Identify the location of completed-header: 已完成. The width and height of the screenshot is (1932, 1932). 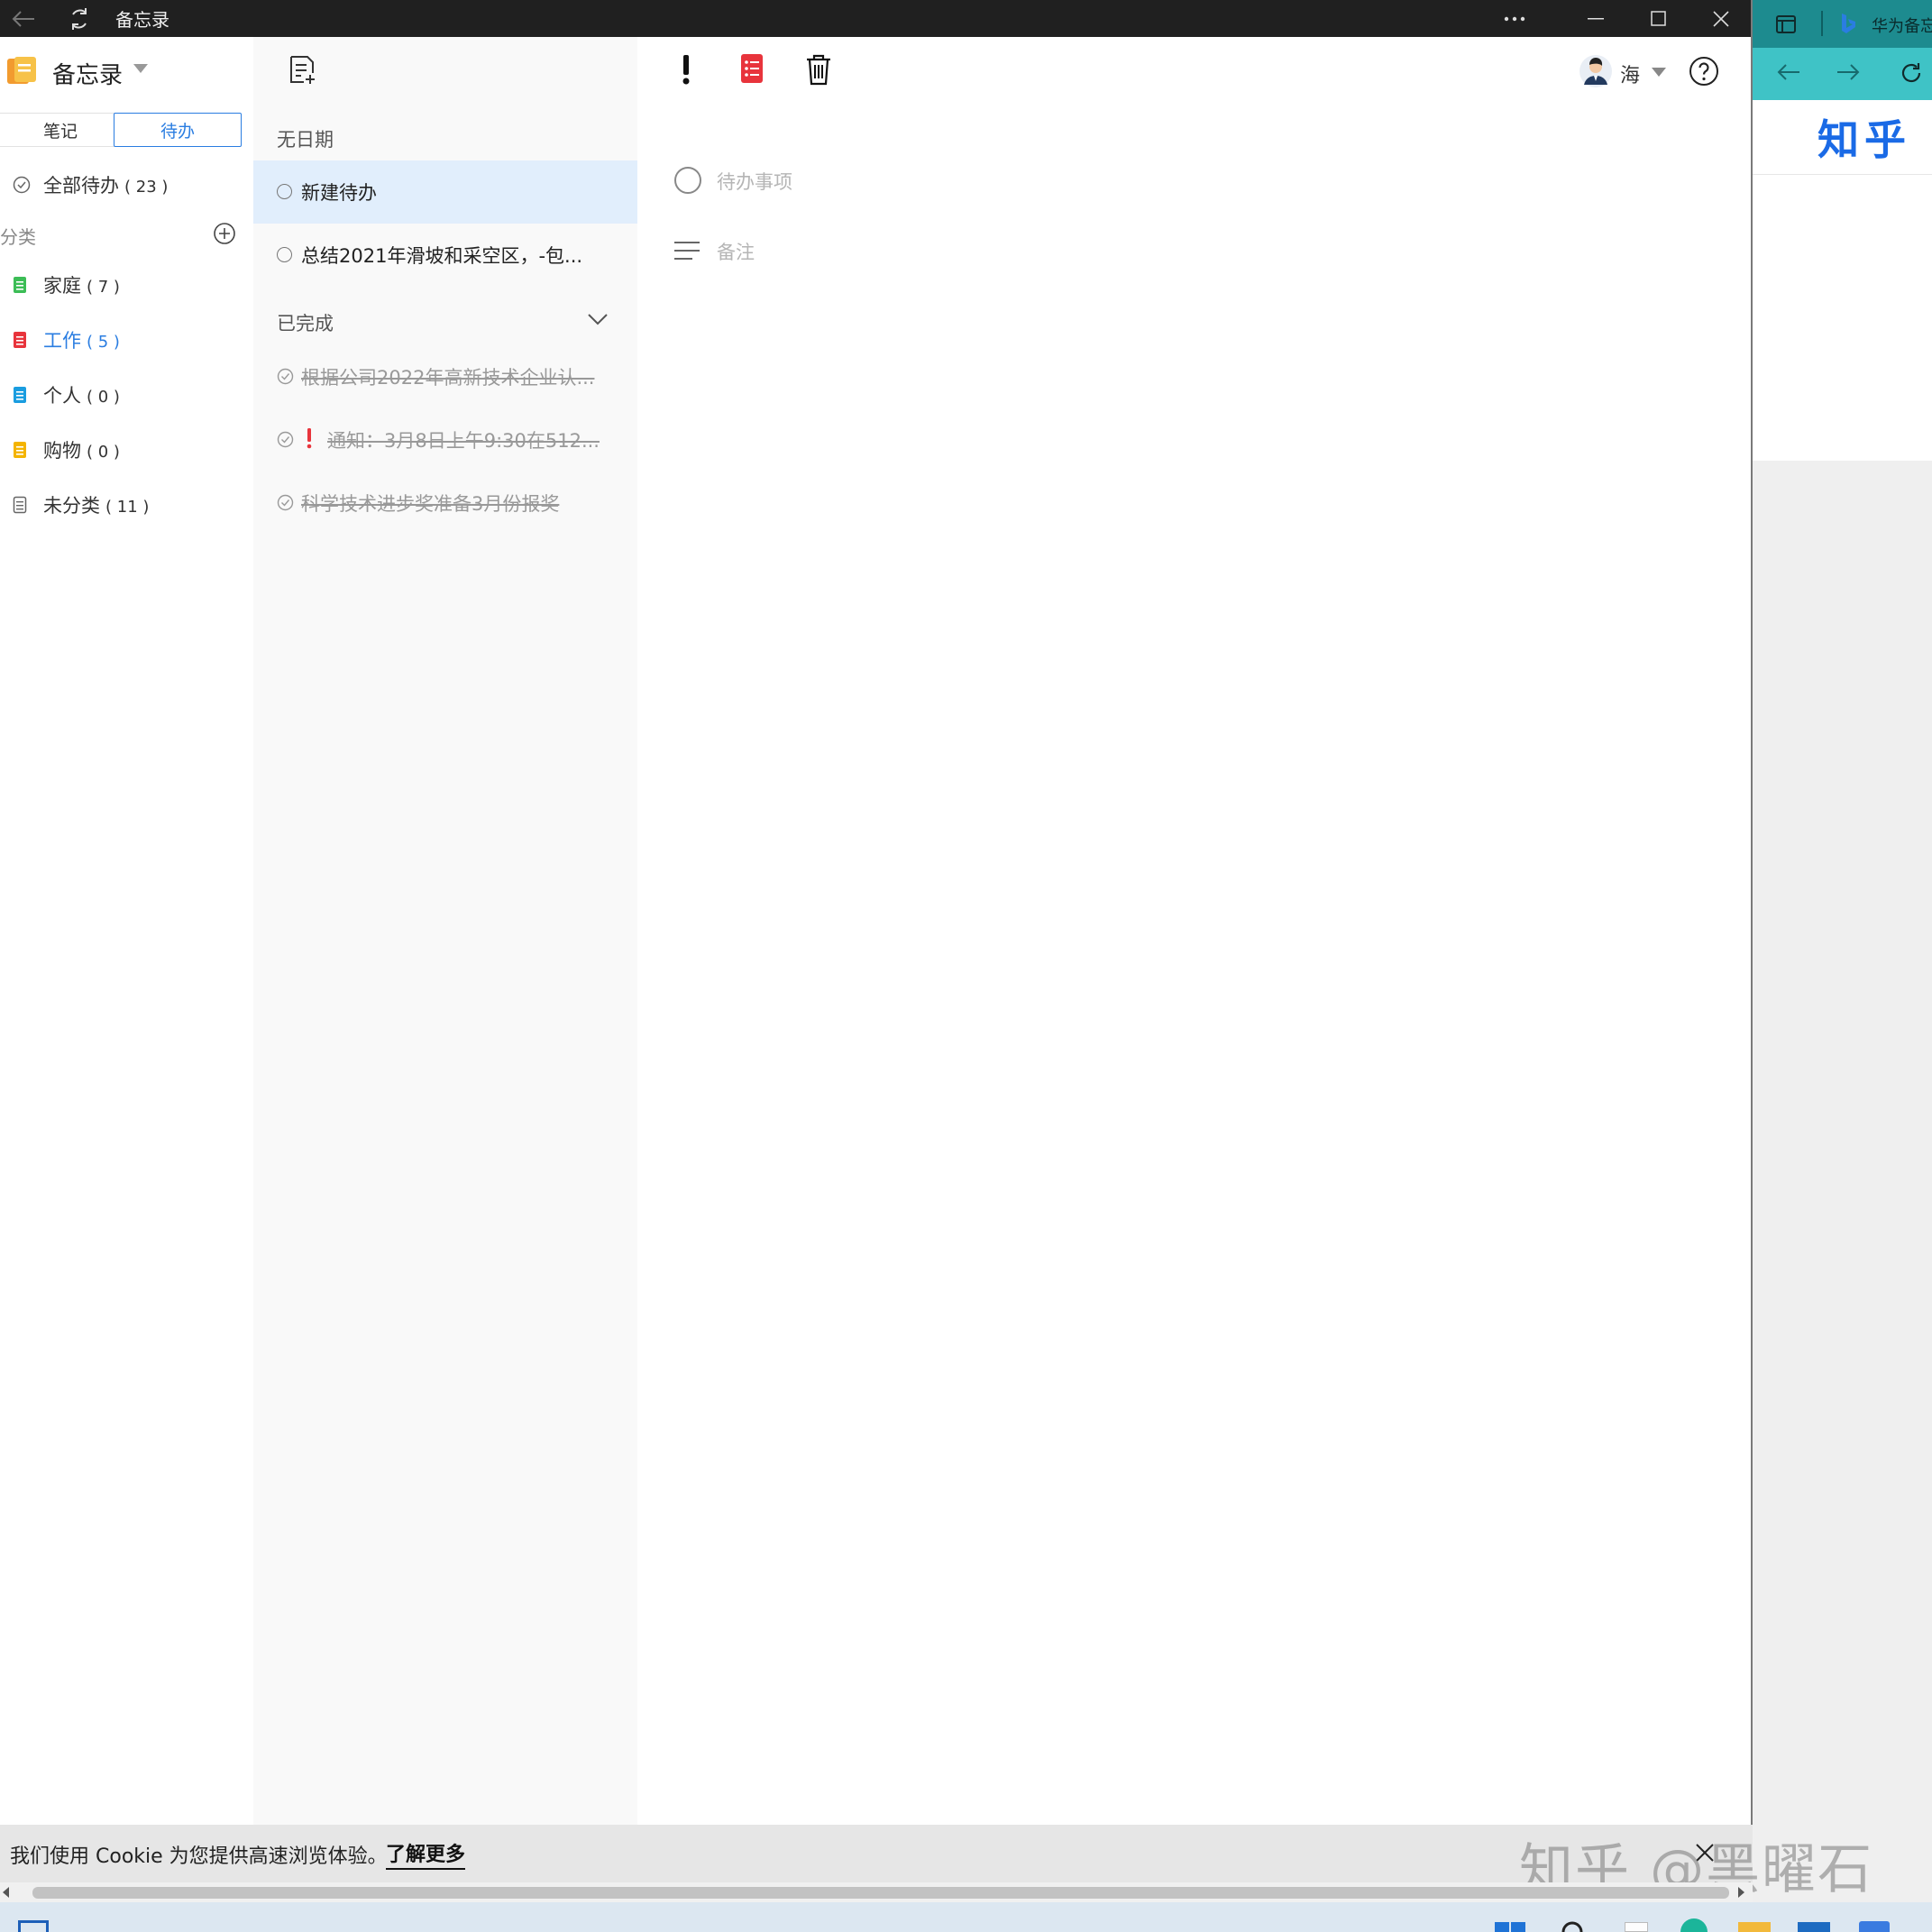
(306, 323).